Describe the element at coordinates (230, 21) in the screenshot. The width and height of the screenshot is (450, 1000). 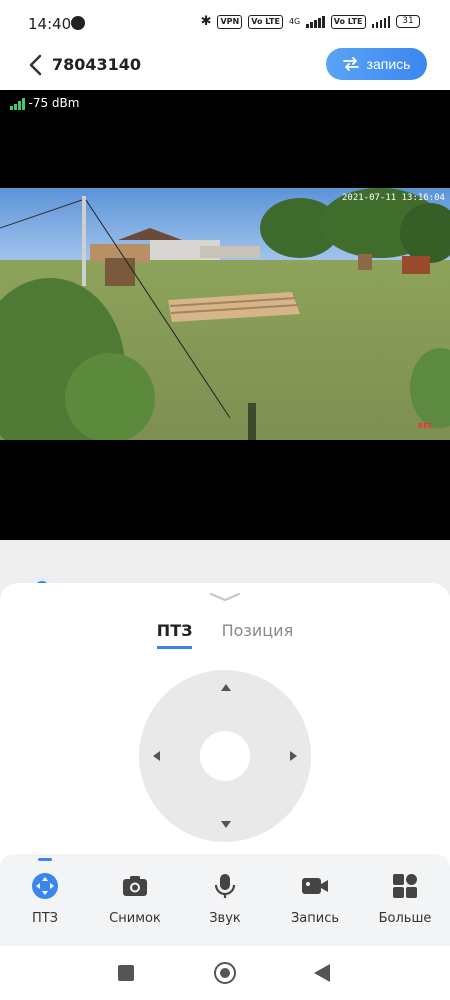
I see `vpn-badge: VPN` at that location.